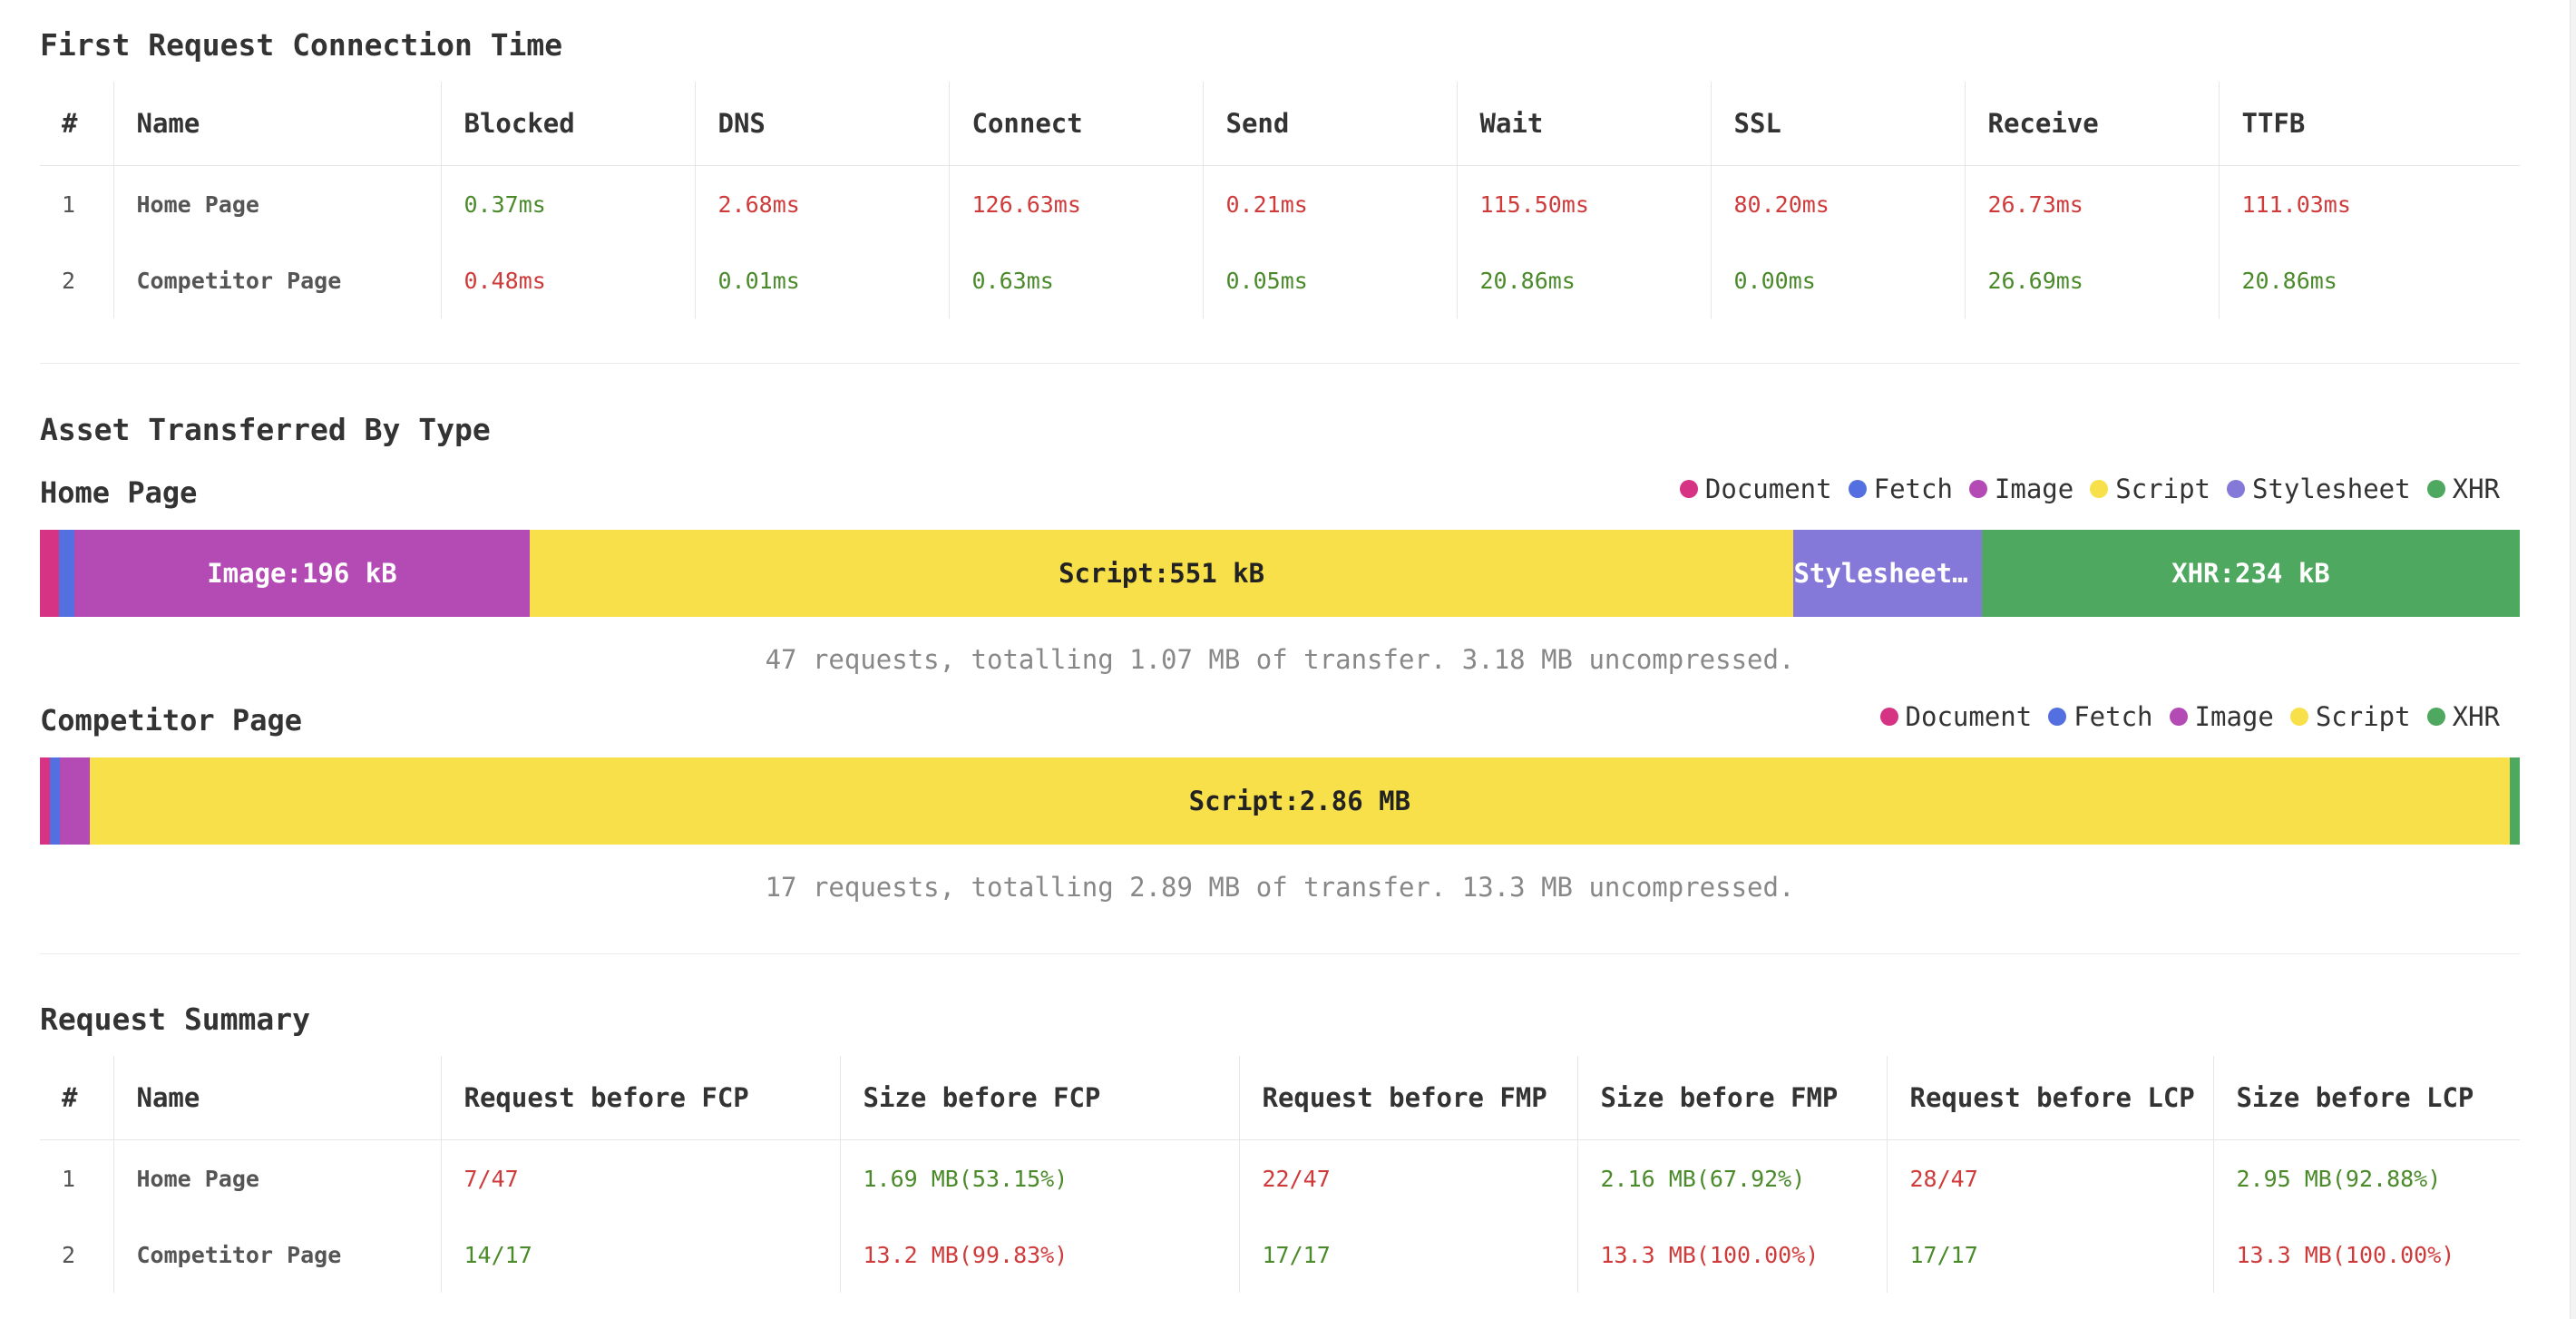  I want to click on cell-ssl: 80.20ms, so click(1837, 203).